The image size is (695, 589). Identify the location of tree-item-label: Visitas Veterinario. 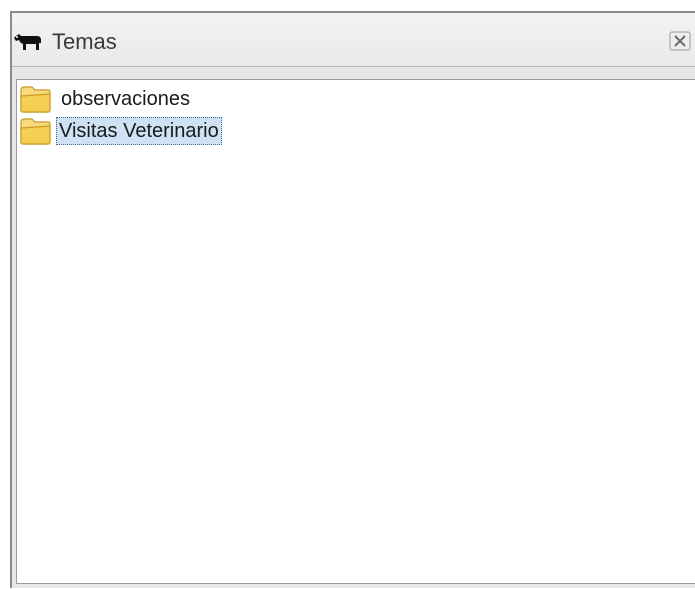
(139, 131).